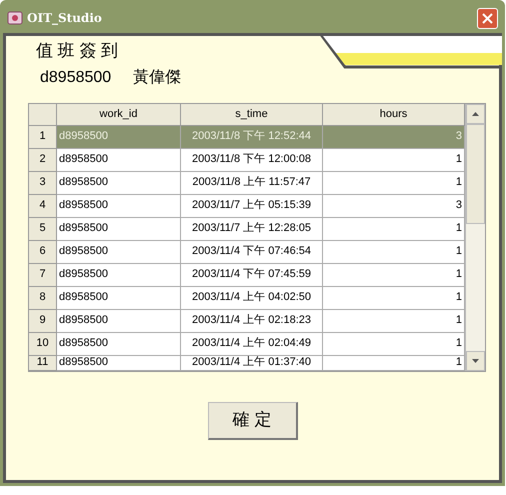  Describe the element at coordinates (252, 252) in the screenshot. I see `table-cell: 2003/11/4 下午 07:46:54` at that location.